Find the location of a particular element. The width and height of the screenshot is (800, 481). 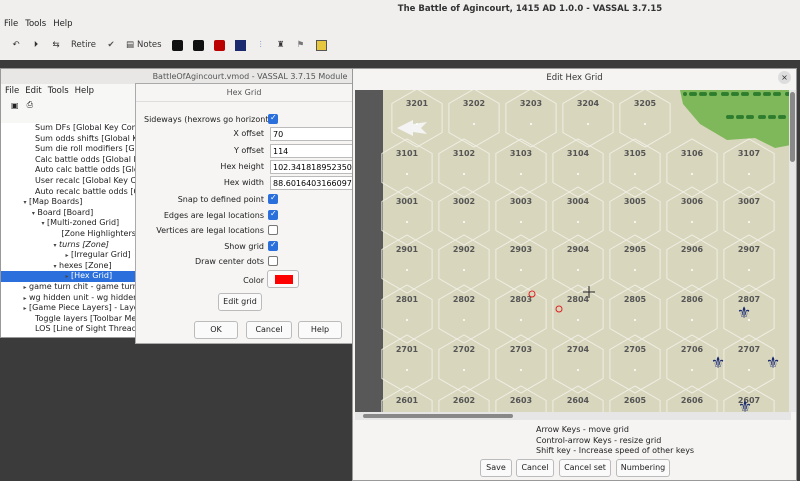

horizontal-scroll-thumb is located at coordinates (438, 416).